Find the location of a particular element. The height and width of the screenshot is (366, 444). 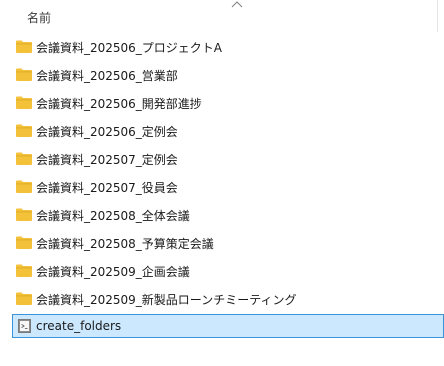

selected-file-row: create_folders is located at coordinates (228, 326).